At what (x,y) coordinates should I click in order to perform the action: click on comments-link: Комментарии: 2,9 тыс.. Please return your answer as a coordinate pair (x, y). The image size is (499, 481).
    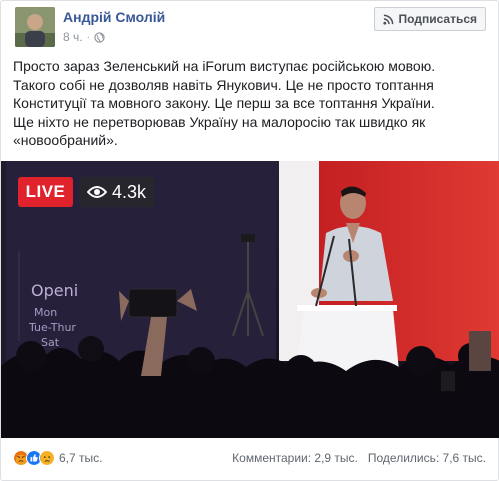
    Looking at the image, I should click on (295, 458).